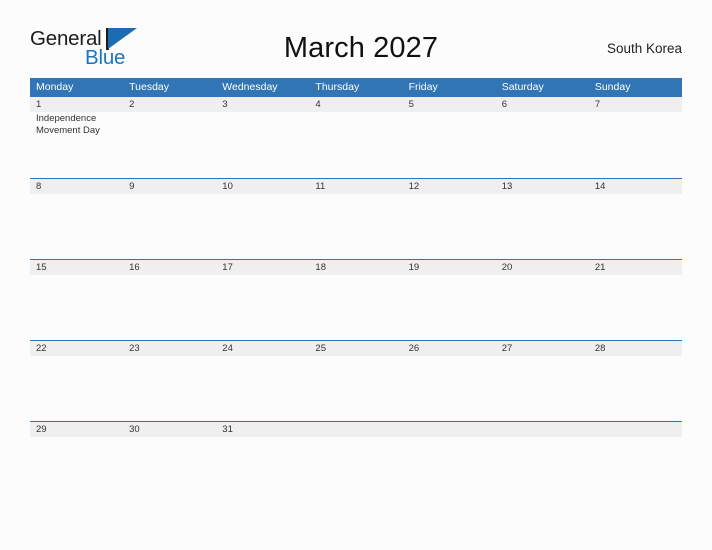 This screenshot has width=712, height=550. What do you see at coordinates (414, 267) in the screenshot?
I see `day-number: 19` at bounding box center [414, 267].